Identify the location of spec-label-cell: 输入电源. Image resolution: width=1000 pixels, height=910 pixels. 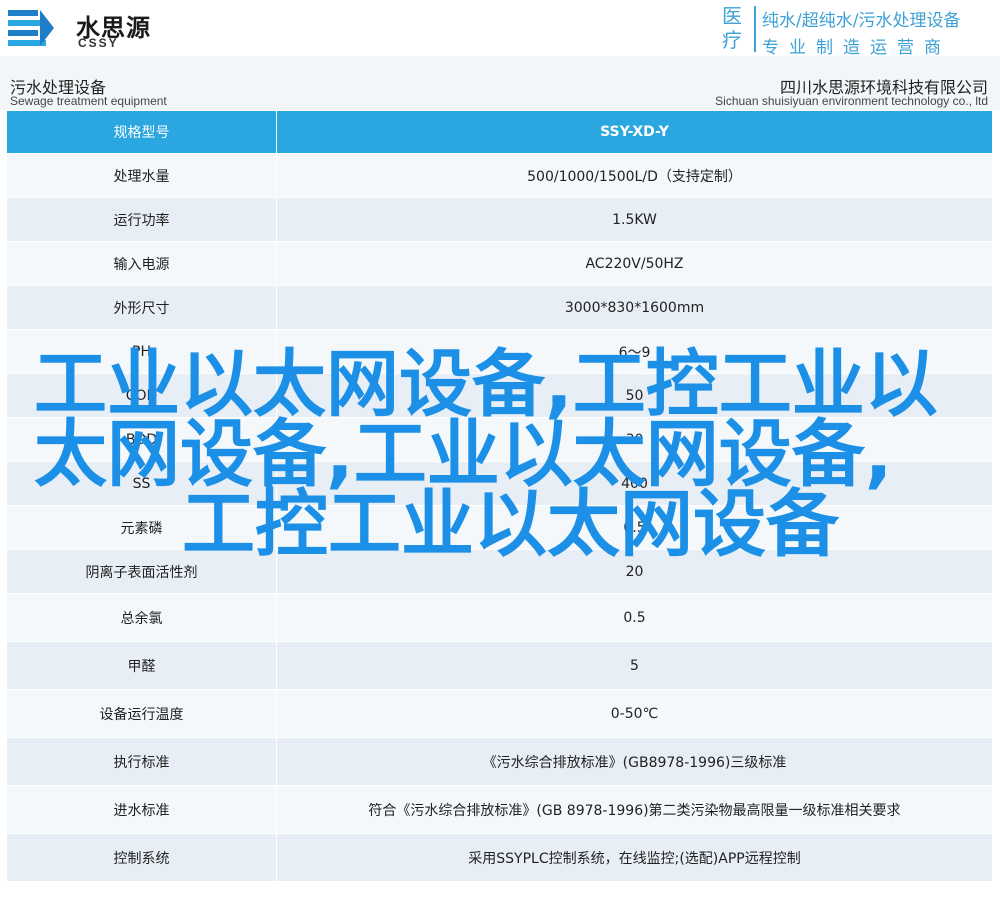
(141, 263).